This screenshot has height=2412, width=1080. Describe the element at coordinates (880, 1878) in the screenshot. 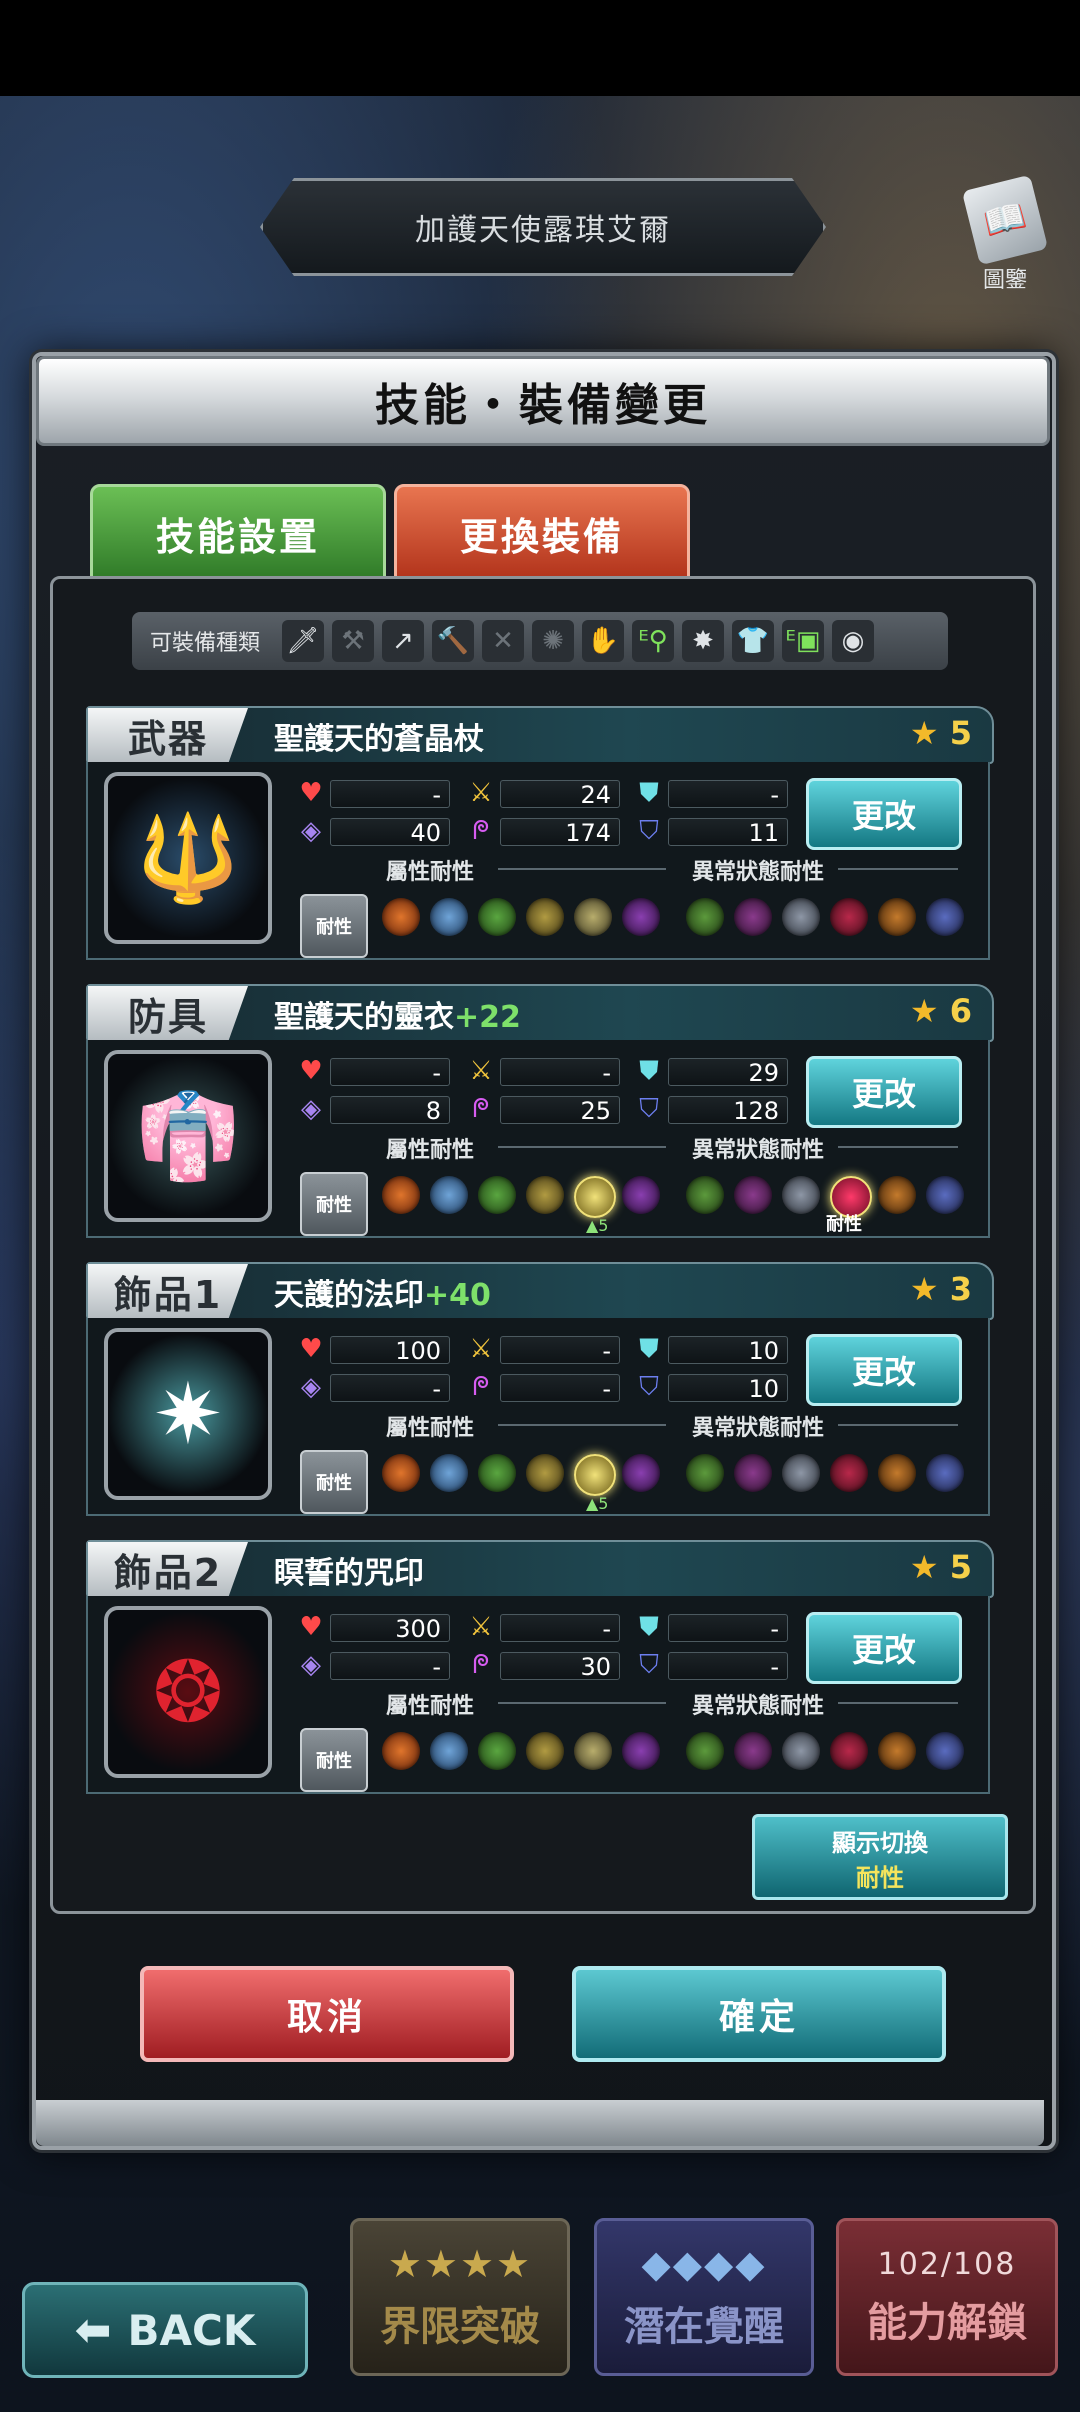

I see `toggle-mode: 耐性` at that location.